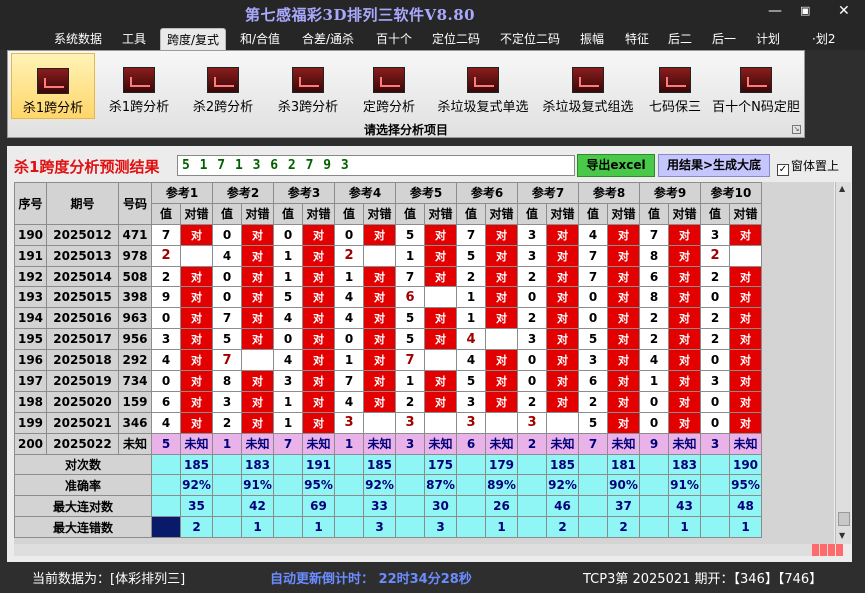  Describe the element at coordinates (775, 11) in the screenshot. I see `minimize-button: —` at that location.